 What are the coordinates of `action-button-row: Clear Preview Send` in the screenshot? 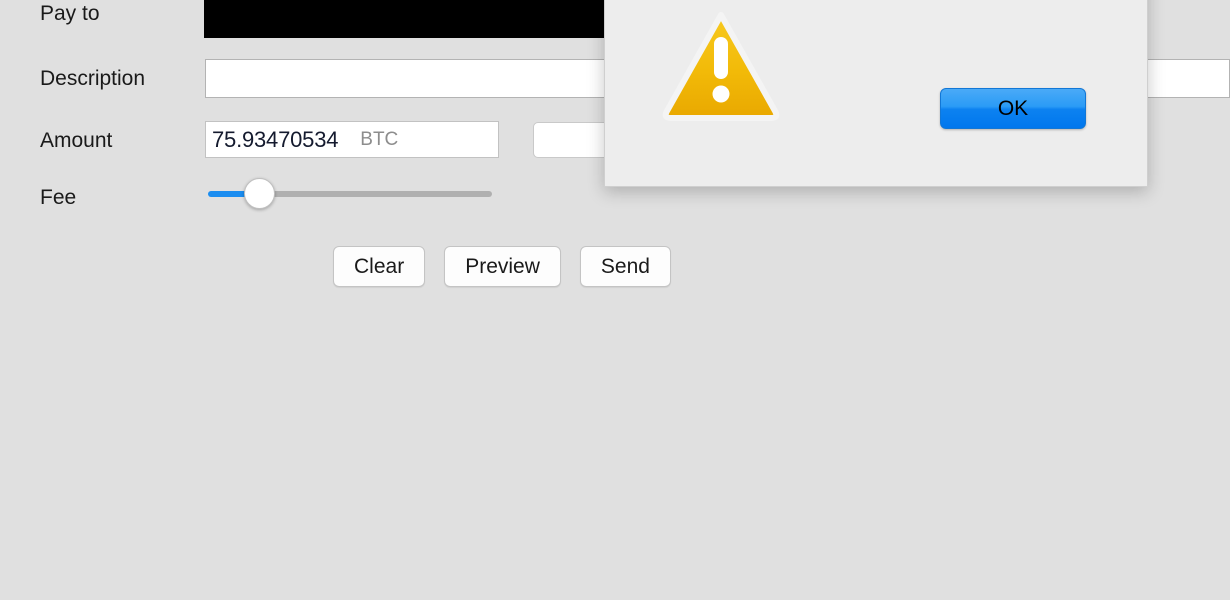 It's located at (502, 266).